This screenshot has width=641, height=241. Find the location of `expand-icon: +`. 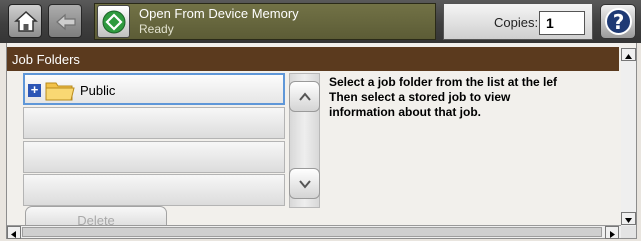

expand-icon: + is located at coordinates (34, 90).